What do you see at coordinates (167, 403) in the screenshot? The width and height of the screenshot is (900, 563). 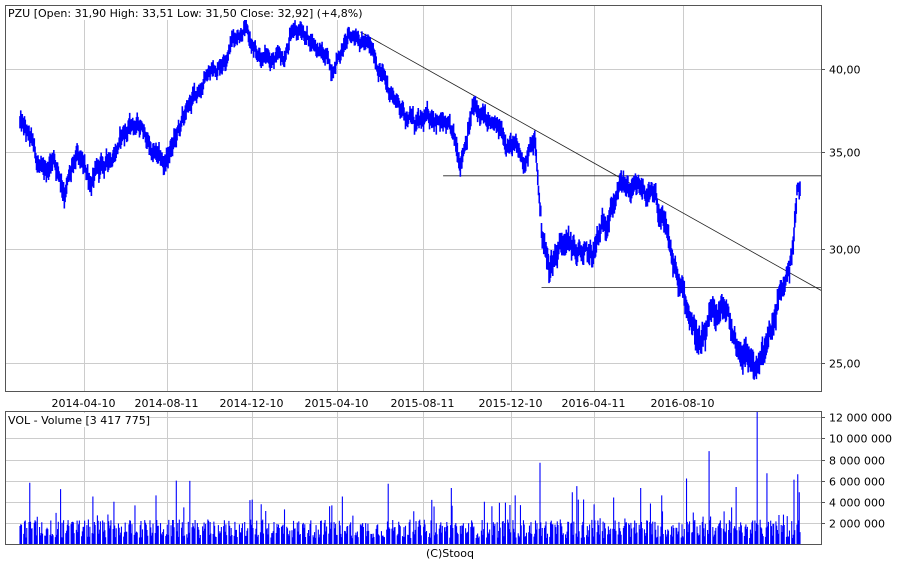 I see `x-tick-label: 2014-08-11` at bounding box center [167, 403].